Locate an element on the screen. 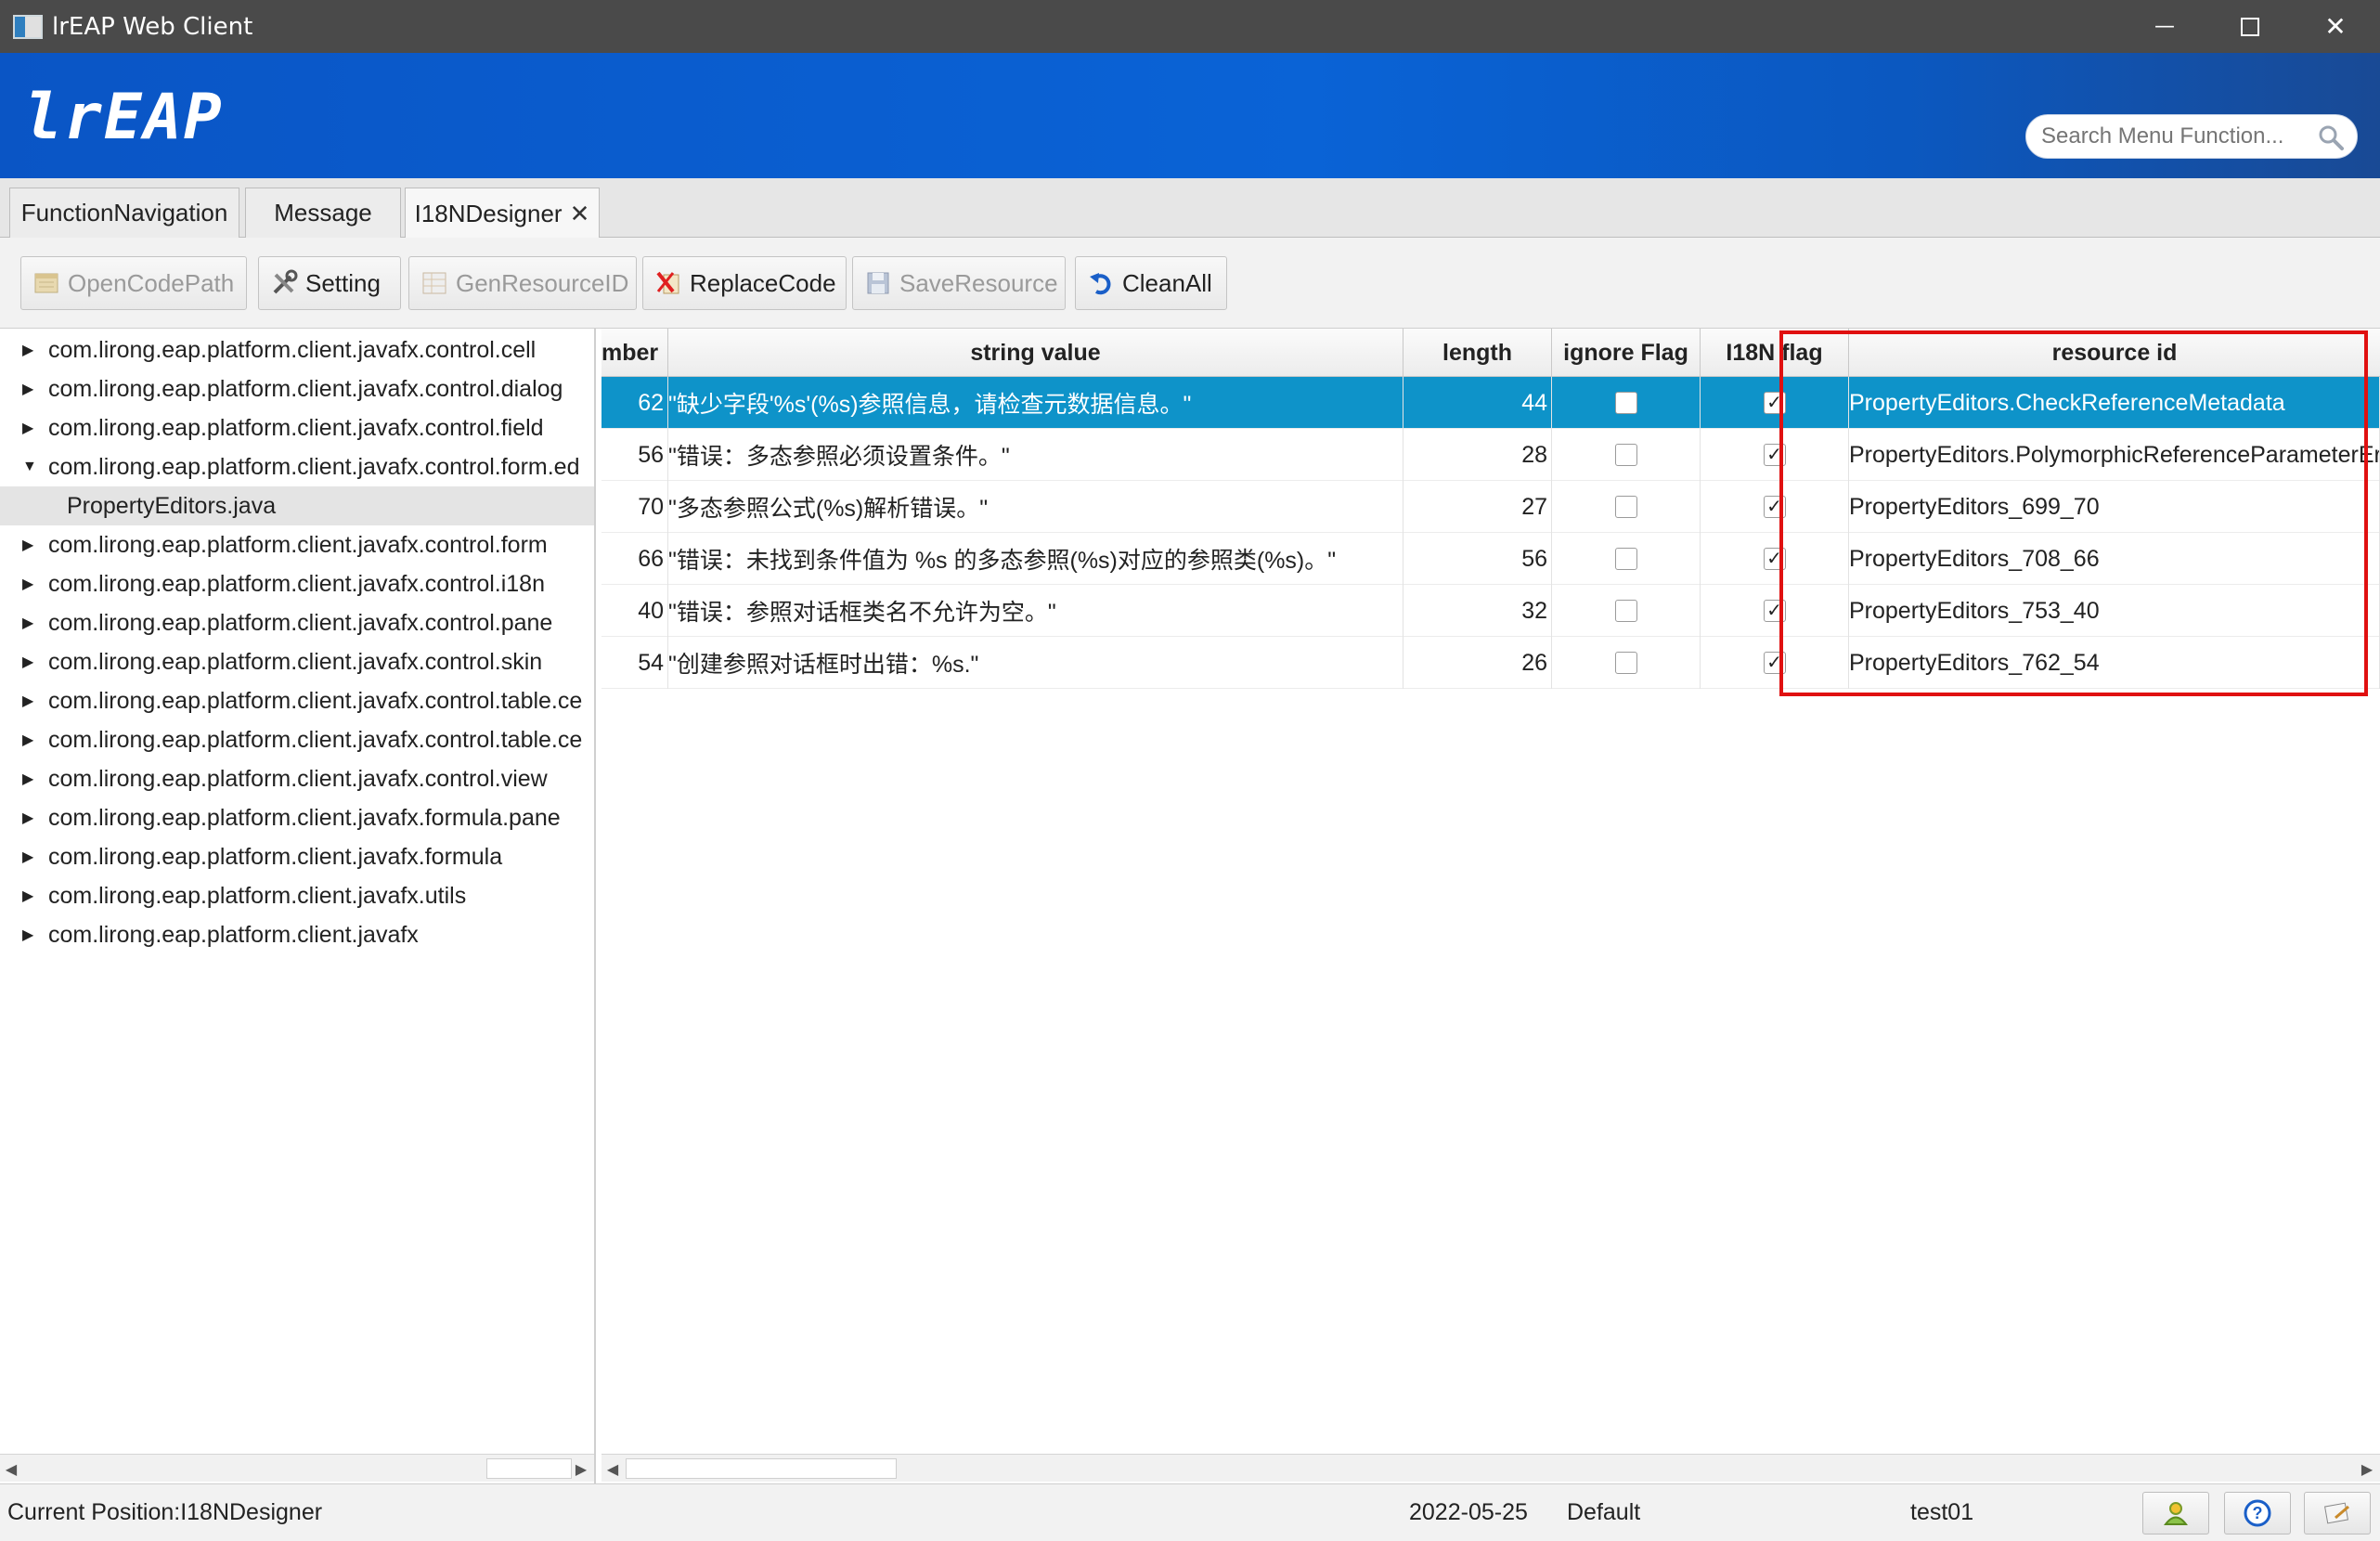 The width and height of the screenshot is (2380, 1541). search-box is located at coordinates (2191, 136).